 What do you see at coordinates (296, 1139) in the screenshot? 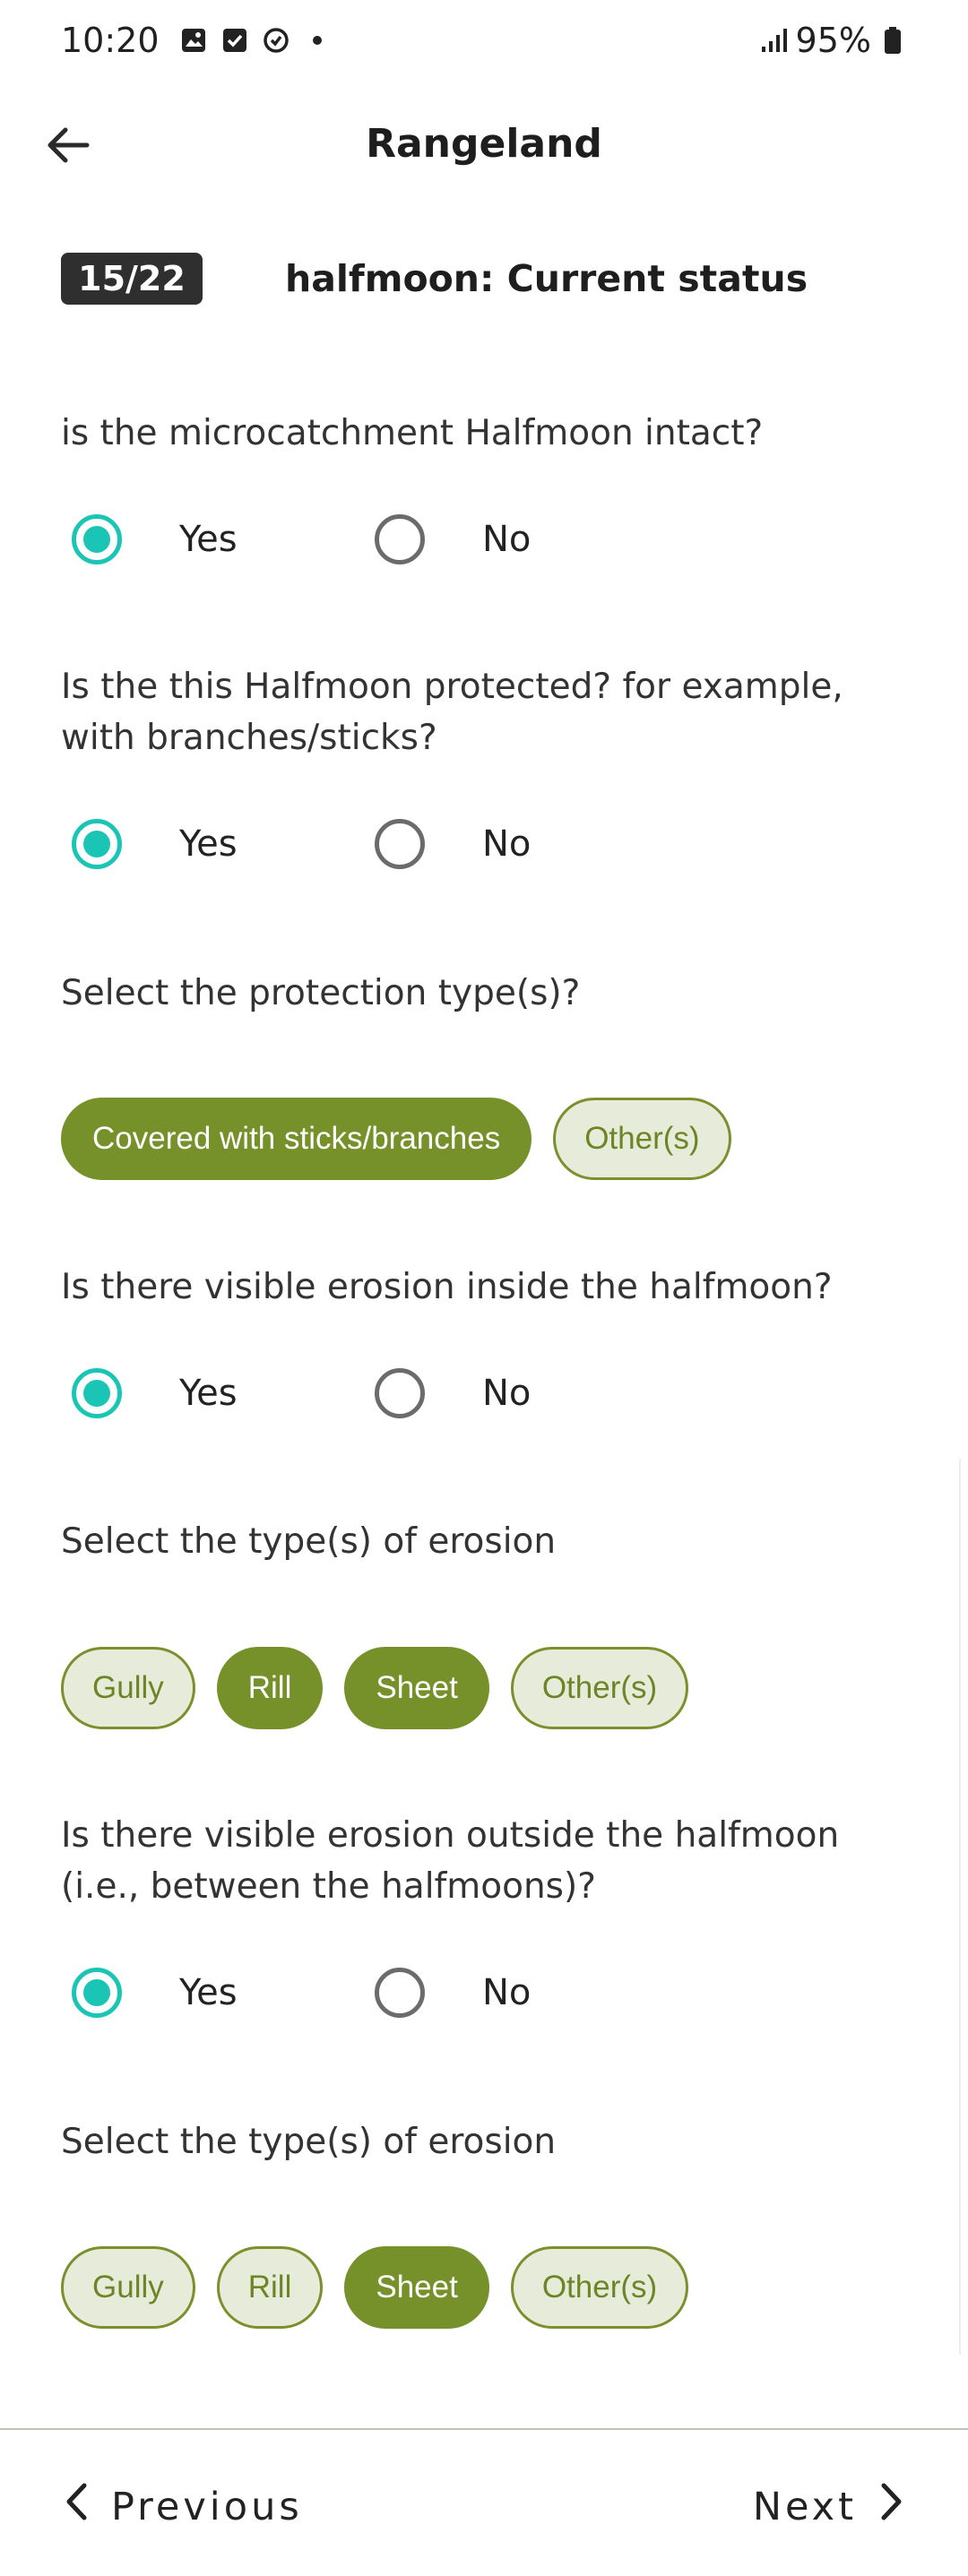
I see `chip-covered-with-sticks: Covered with sticks/branches` at bounding box center [296, 1139].